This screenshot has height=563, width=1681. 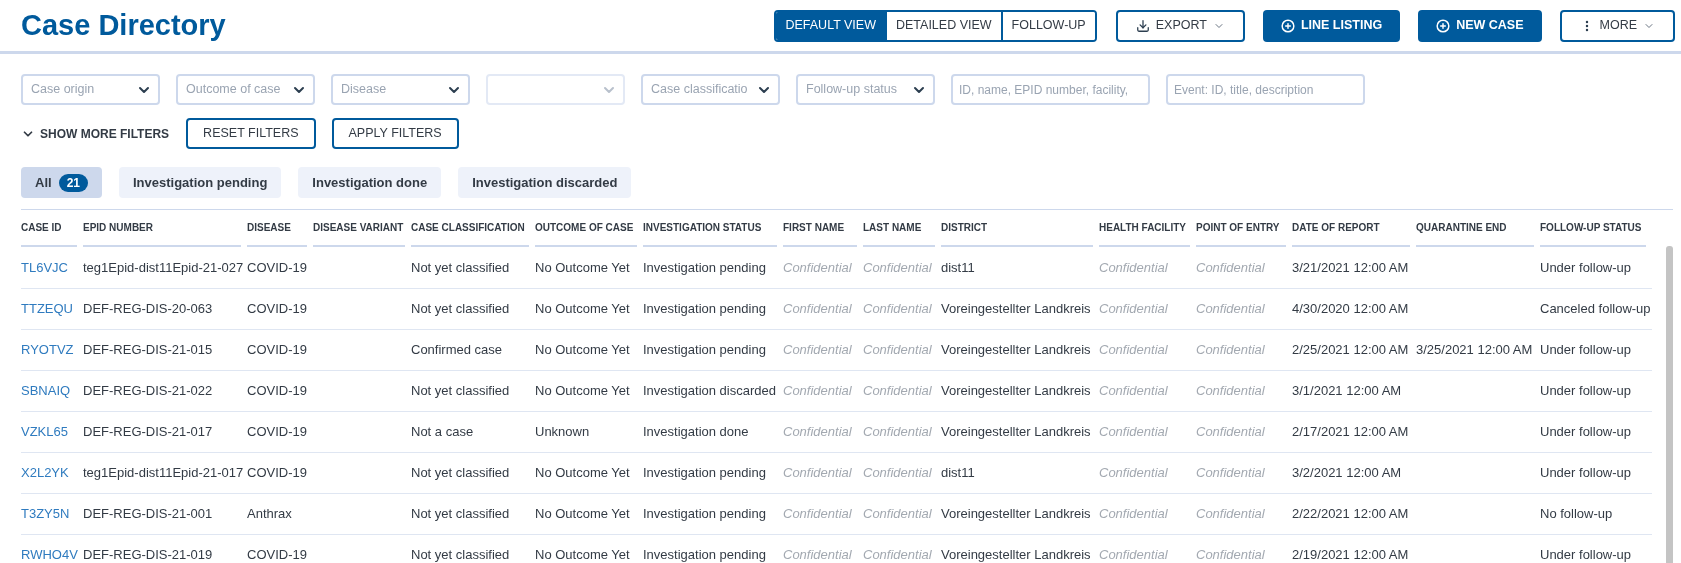 What do you see at coordinates (95, 133) in the screenshot?
I see `show-more-filters-toggle: SHOW MORE FILTERS` at bounding box center [95, 133].